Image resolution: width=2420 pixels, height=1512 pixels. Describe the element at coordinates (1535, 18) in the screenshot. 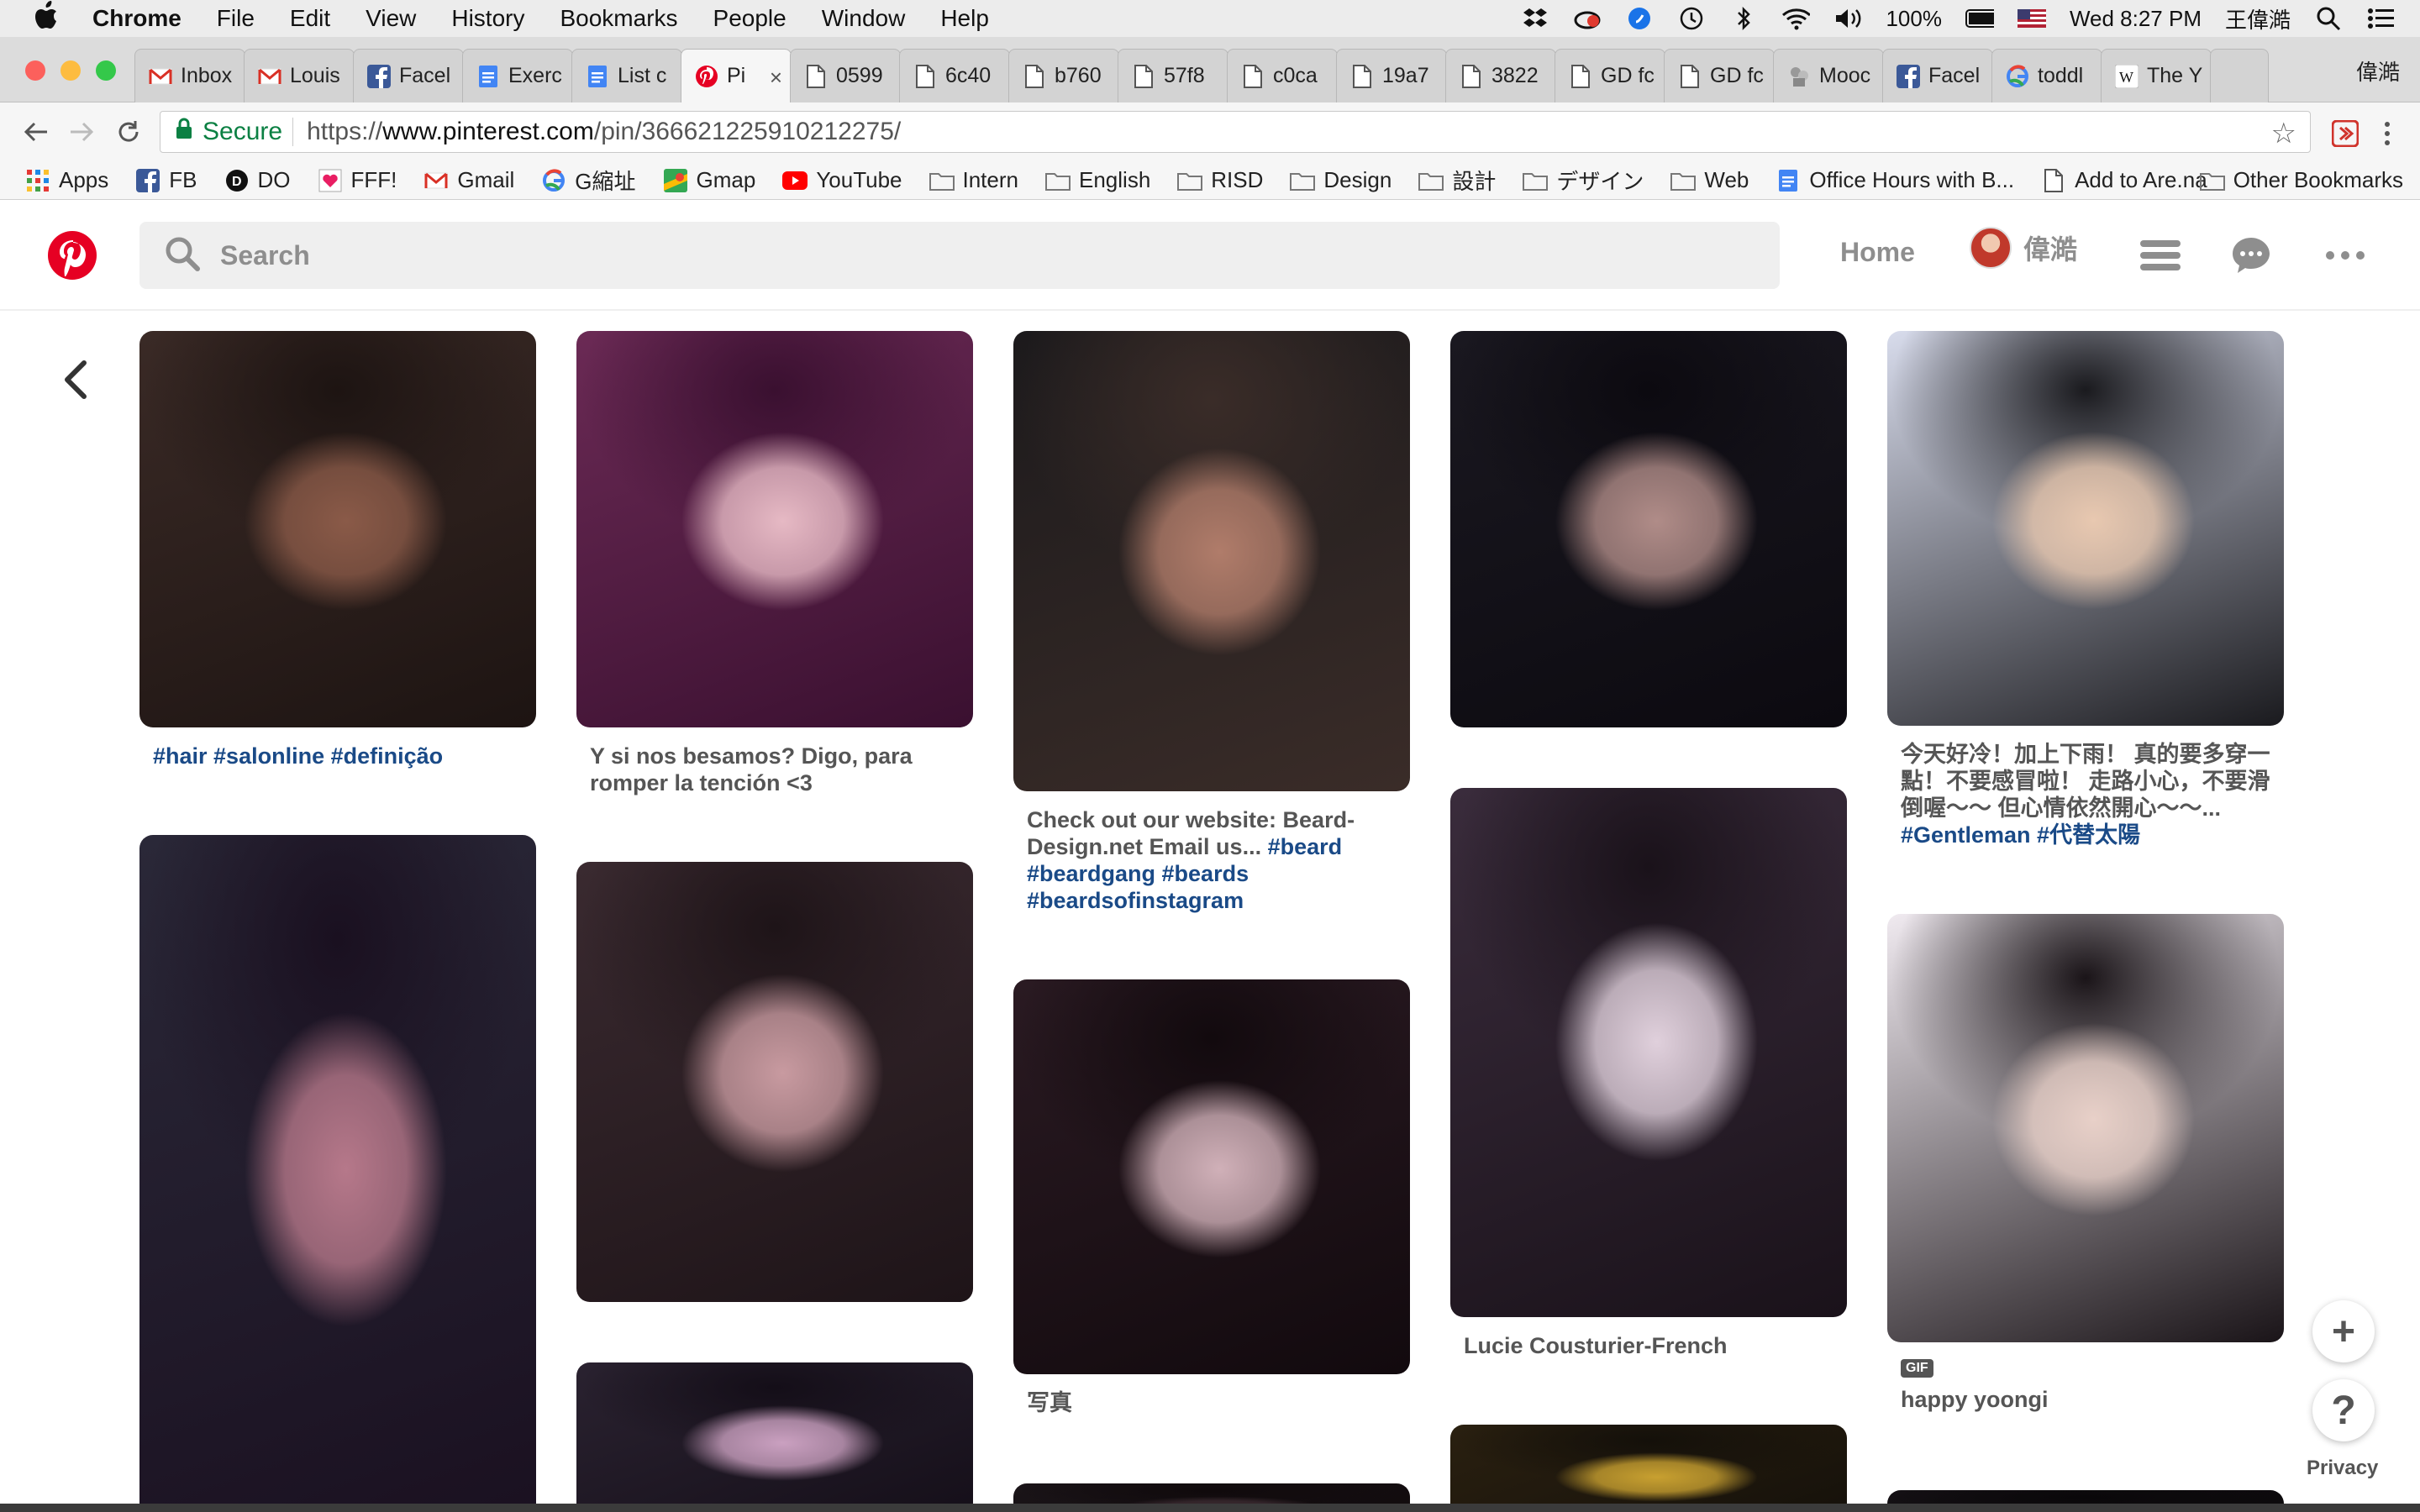

I see `dropbox-icon` at that location.